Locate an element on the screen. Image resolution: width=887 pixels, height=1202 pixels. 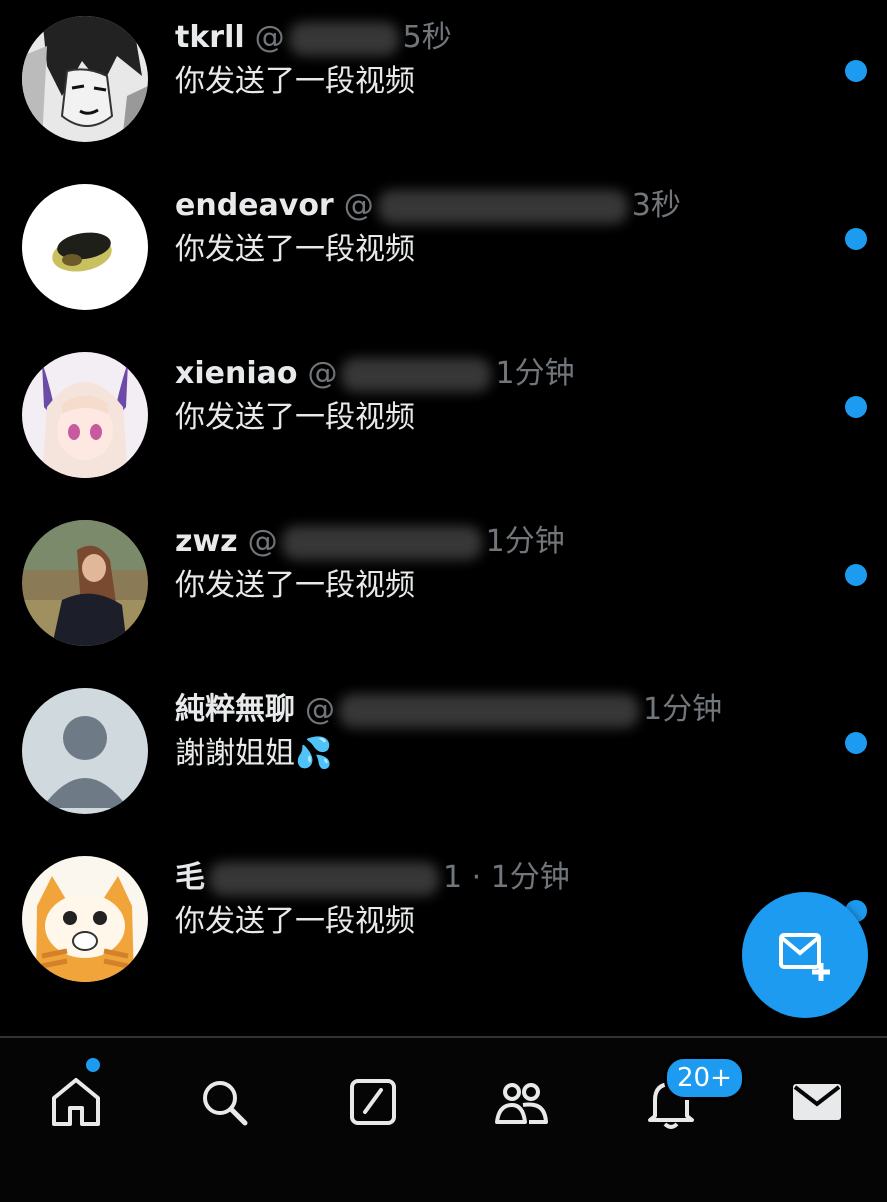
manga-character-avatar is located at coordinates (85, 79).